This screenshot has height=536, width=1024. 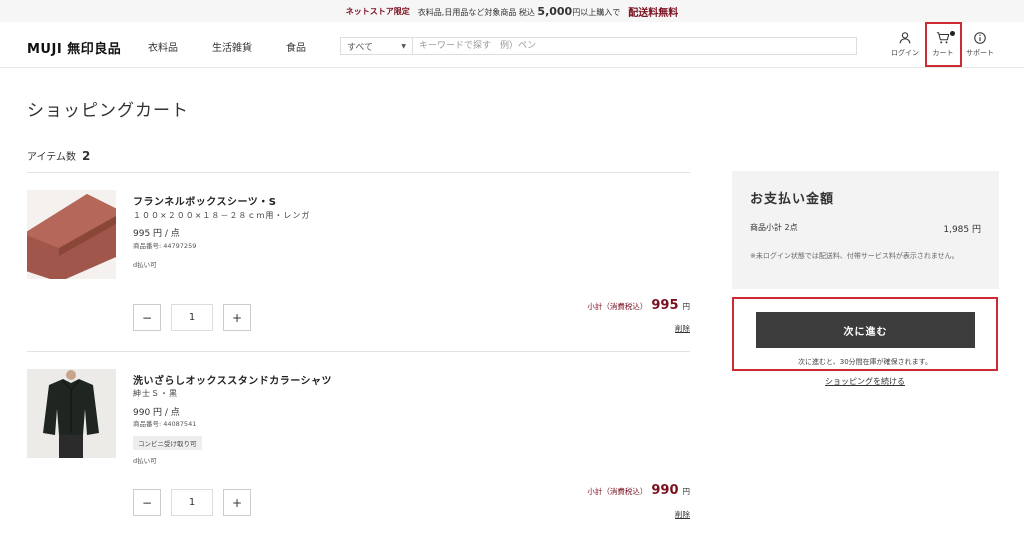 I want to click on product-spec: 紳士Ｓ・黒, so click(x=155, y=393).